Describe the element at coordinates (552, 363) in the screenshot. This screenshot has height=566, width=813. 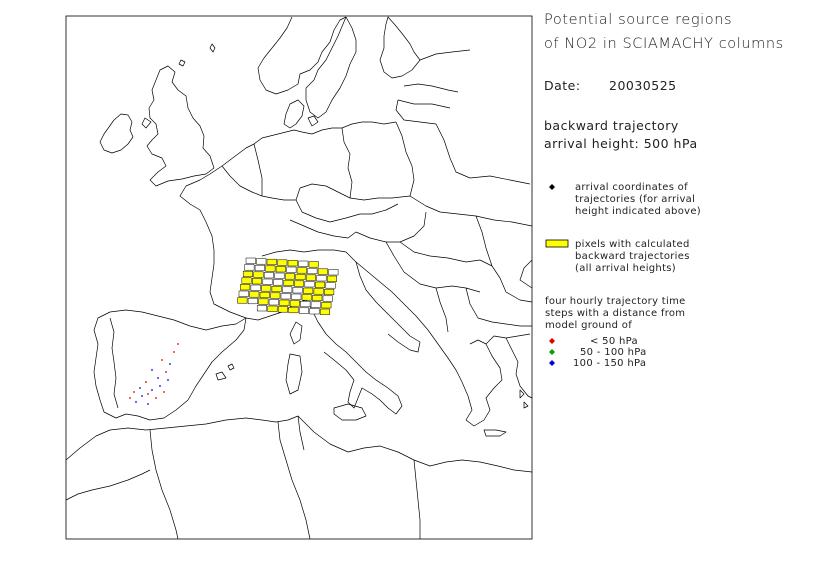
I see `blue-diamond-icon` at that location.